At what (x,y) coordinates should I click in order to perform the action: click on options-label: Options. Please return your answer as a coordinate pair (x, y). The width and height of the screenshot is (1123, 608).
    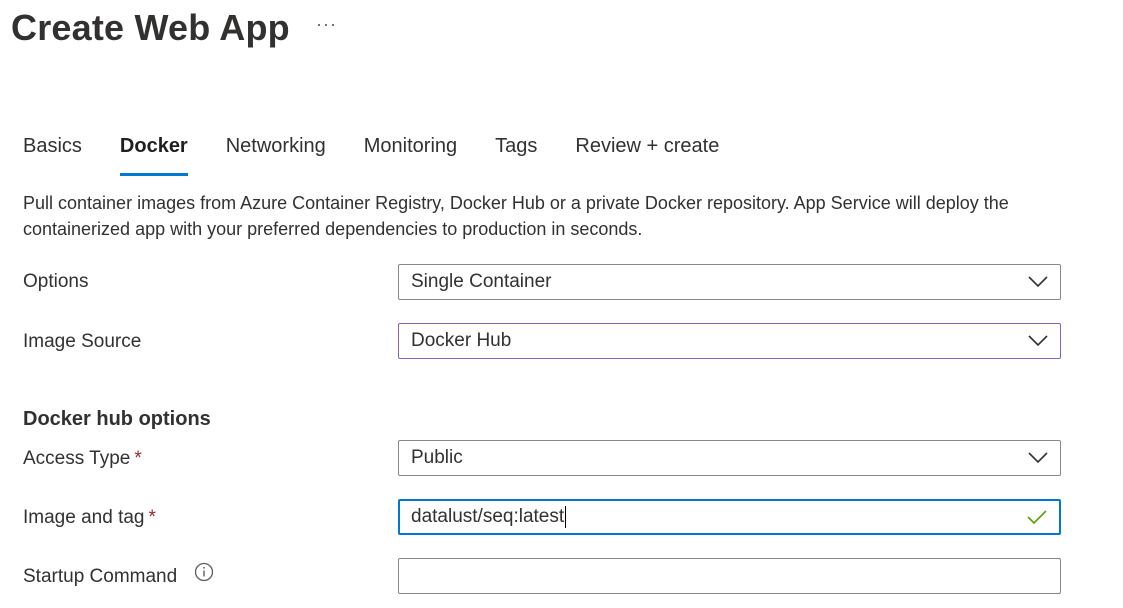
    Looking at the image, I should click on (56, 281).